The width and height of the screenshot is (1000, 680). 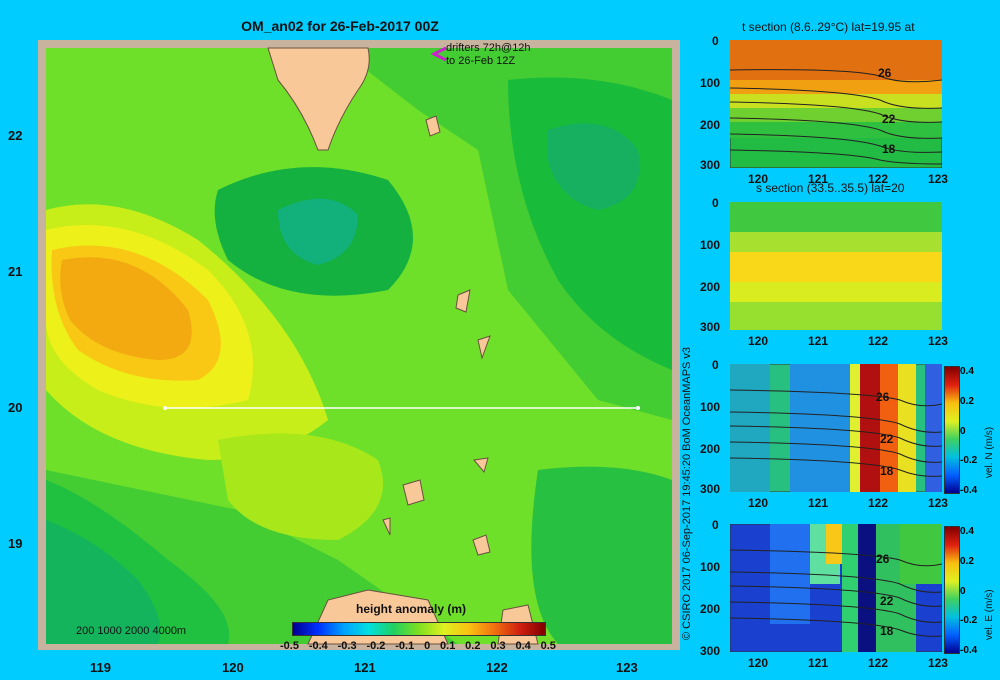 I want to click on vel-e-plot, so click(x=836, y=588).